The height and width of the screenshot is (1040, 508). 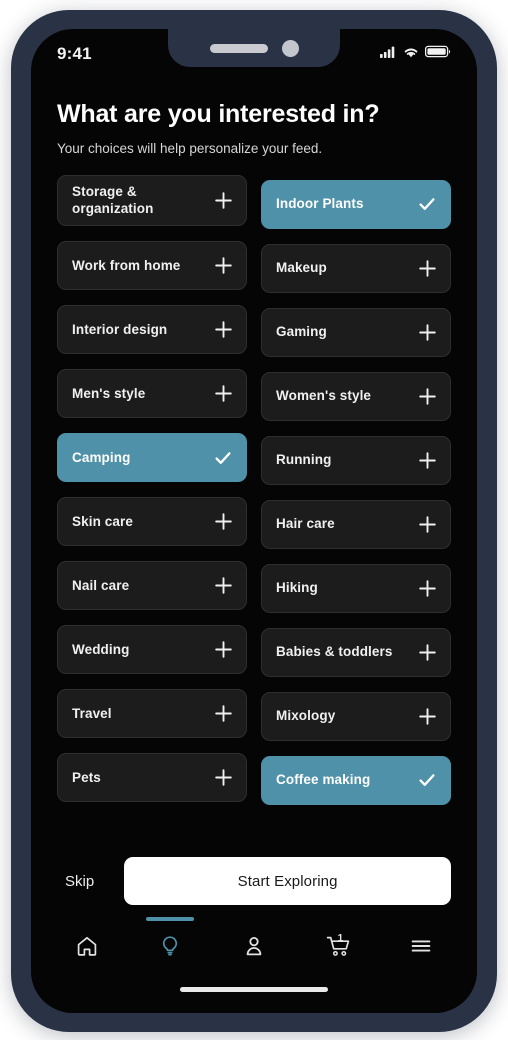 I want to click on interest-chip-label: Pets, so click(x=86, y=777).